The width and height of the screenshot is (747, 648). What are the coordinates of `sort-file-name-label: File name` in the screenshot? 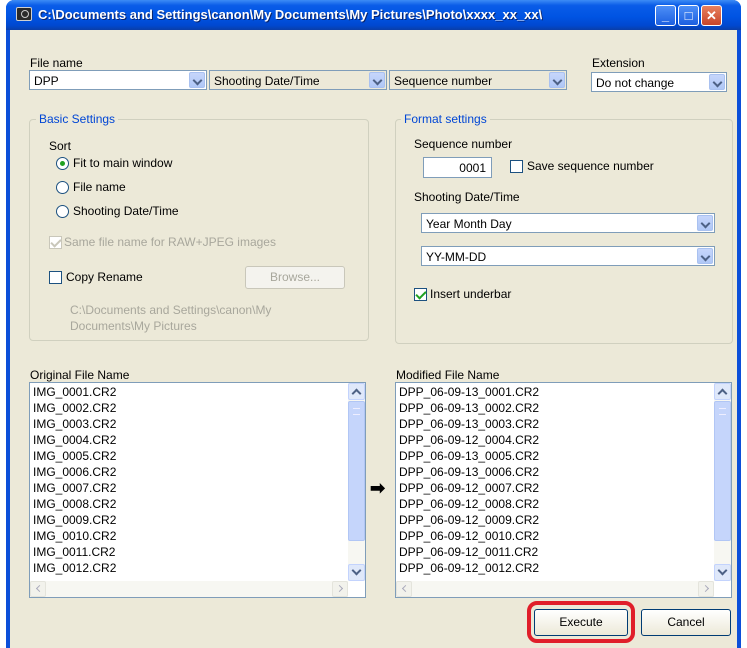 It's located at (99, 187).